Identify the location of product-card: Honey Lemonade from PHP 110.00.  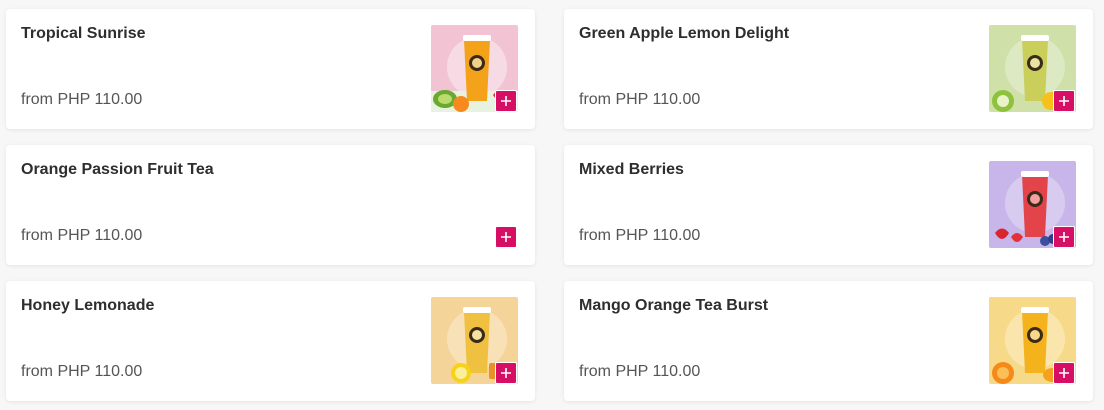
(270, 341).